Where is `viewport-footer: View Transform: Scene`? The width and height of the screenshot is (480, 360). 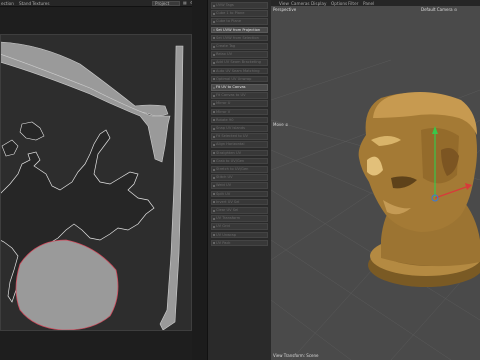 viewport-footer: View Transform: Scene is located at coordinates (296, 355).